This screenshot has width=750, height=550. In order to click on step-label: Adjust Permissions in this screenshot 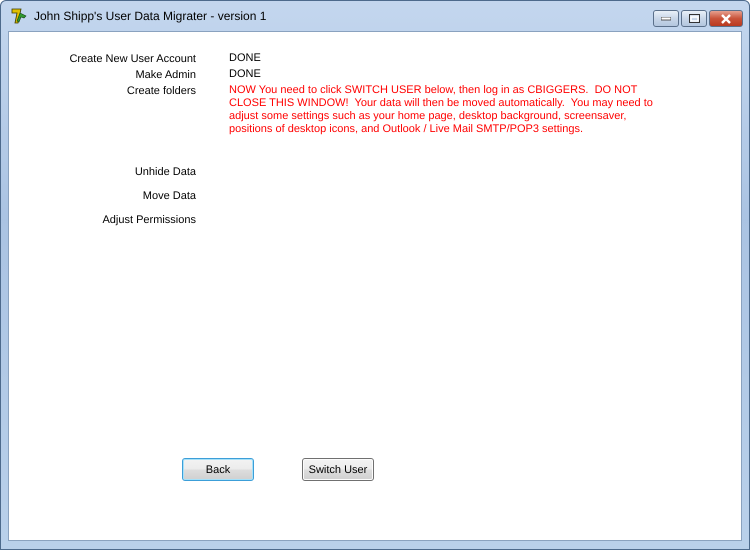, I will do `click(148, 220)`.